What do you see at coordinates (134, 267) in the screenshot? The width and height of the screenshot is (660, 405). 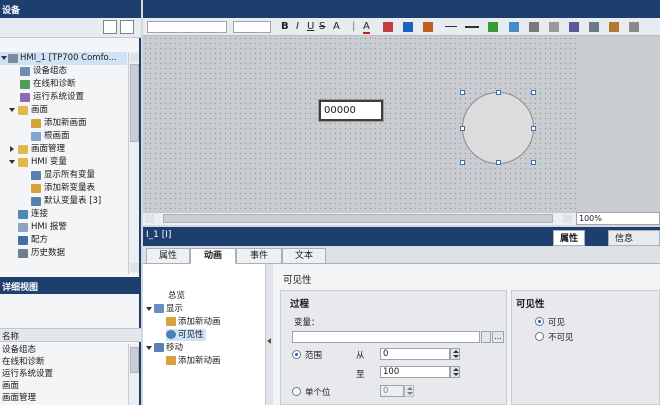 I see `scroll-down-icon` at bounding box center [134, 267].